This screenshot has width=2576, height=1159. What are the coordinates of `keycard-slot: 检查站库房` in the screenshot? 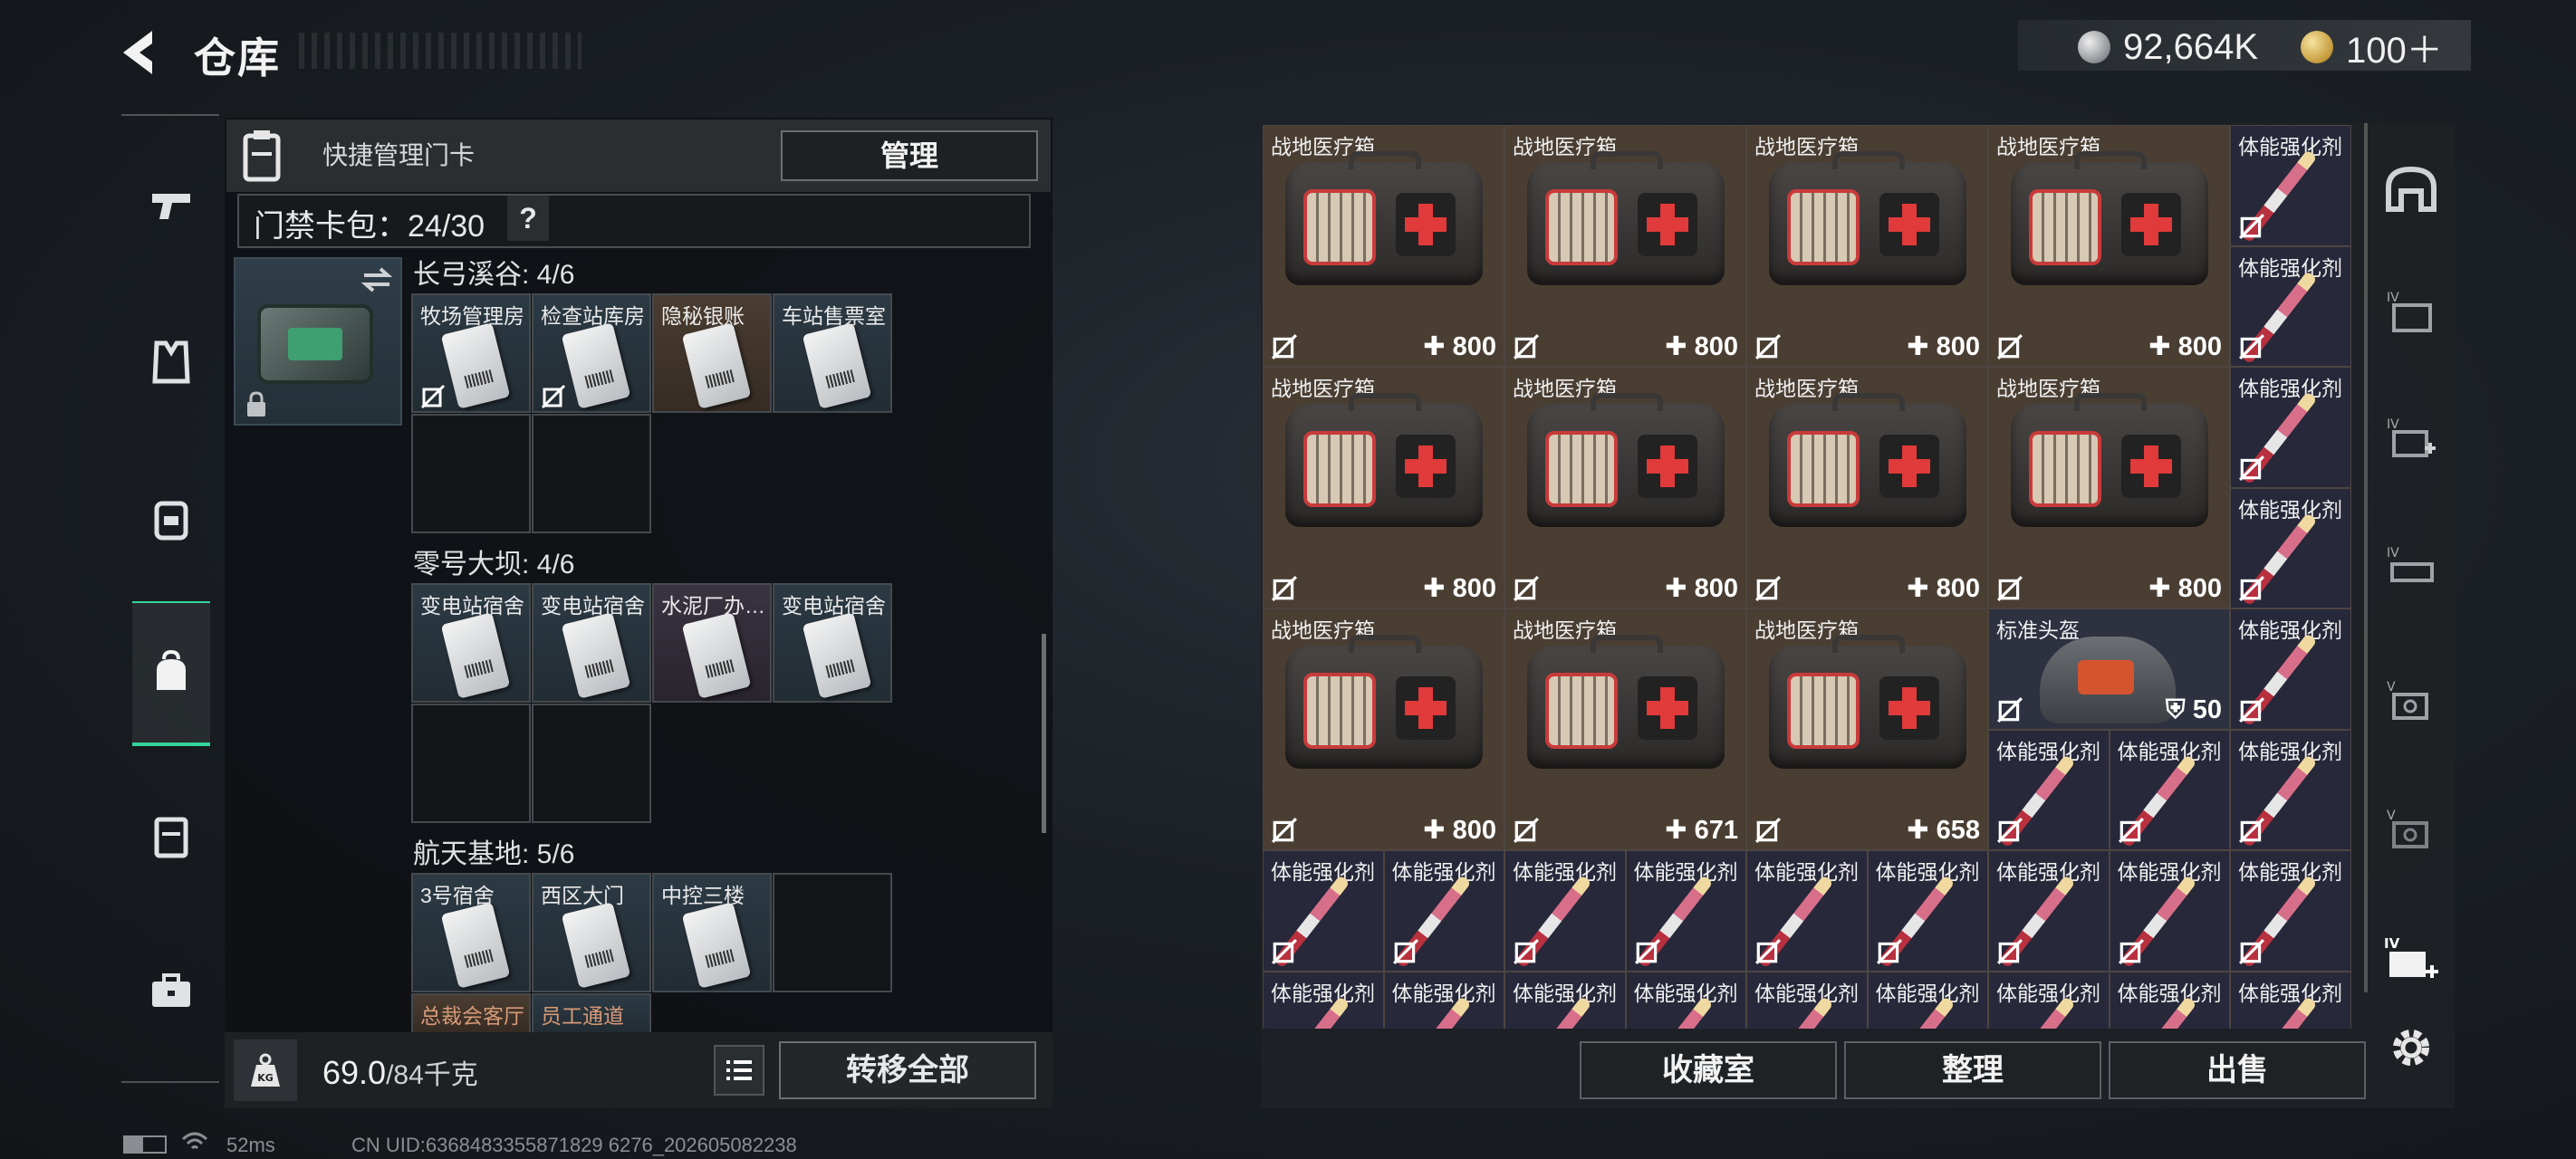 It's located at (591, 353).